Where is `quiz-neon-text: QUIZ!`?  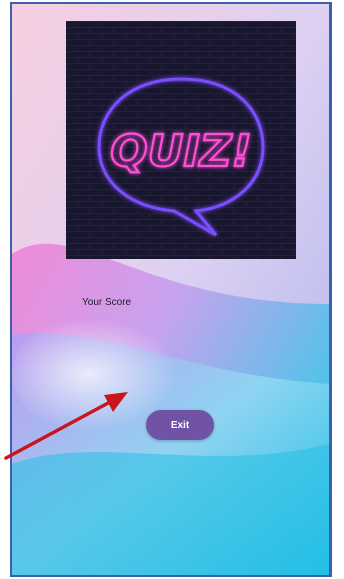
quiz-neon-text: QUIZ! is located at coordinates (180, 151).